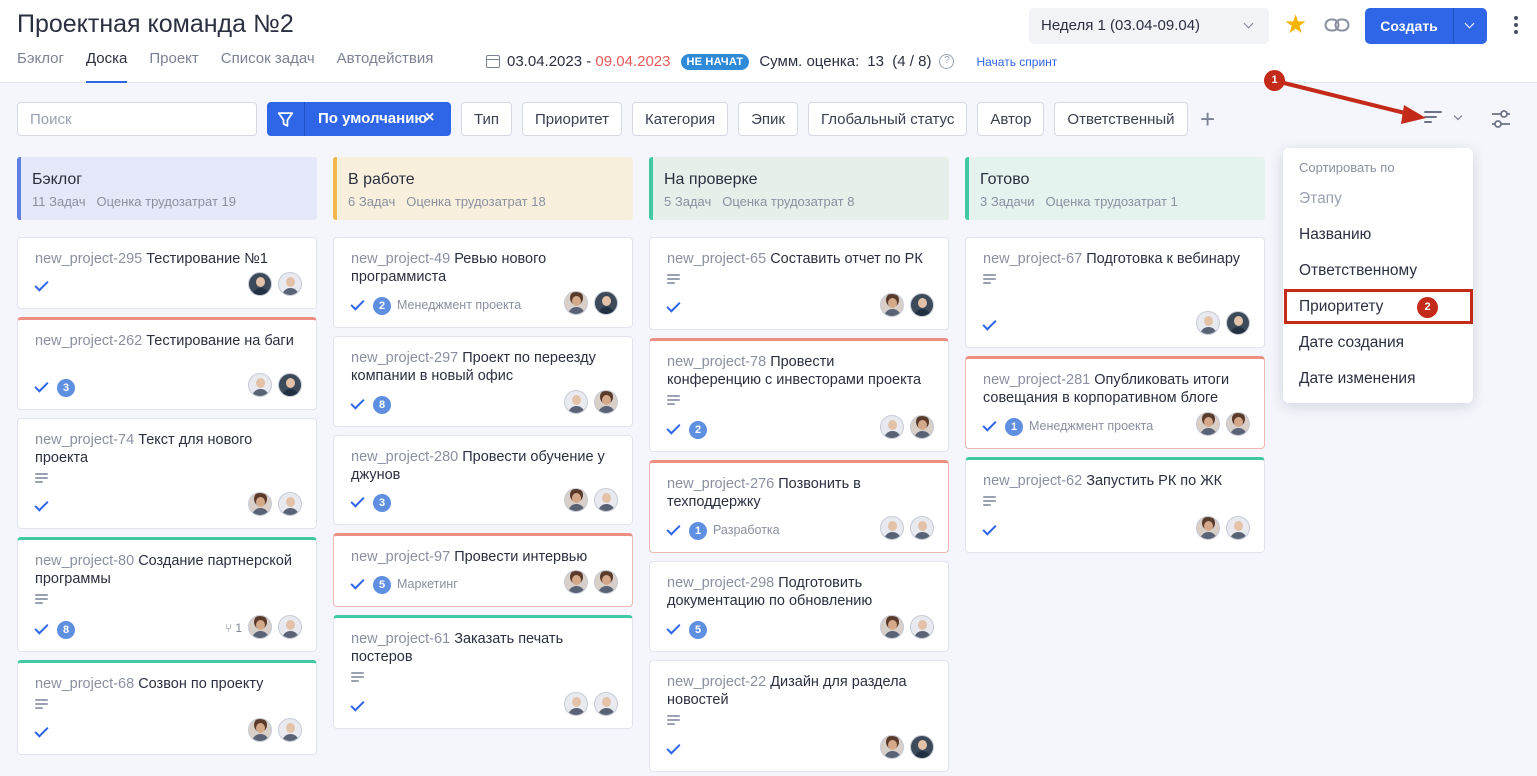 The height and width of the screenshot is (776, 1537). What do you see at coordinates (1354, 102) in the screenshot?
I see `annotation-arrow` at bounding box center [1354, 102].